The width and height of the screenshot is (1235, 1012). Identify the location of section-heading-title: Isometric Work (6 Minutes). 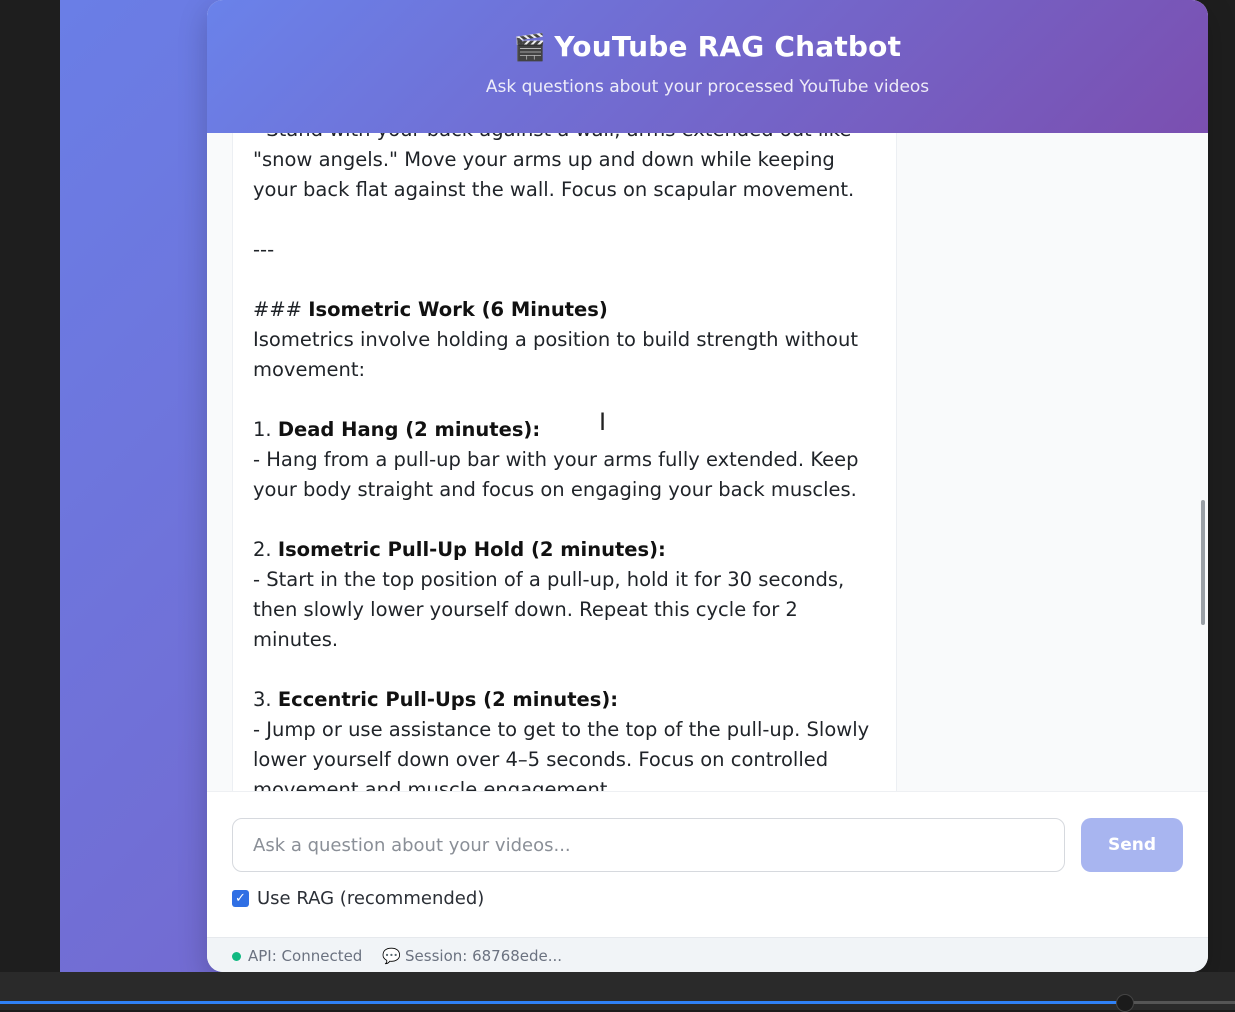
(458, 309).